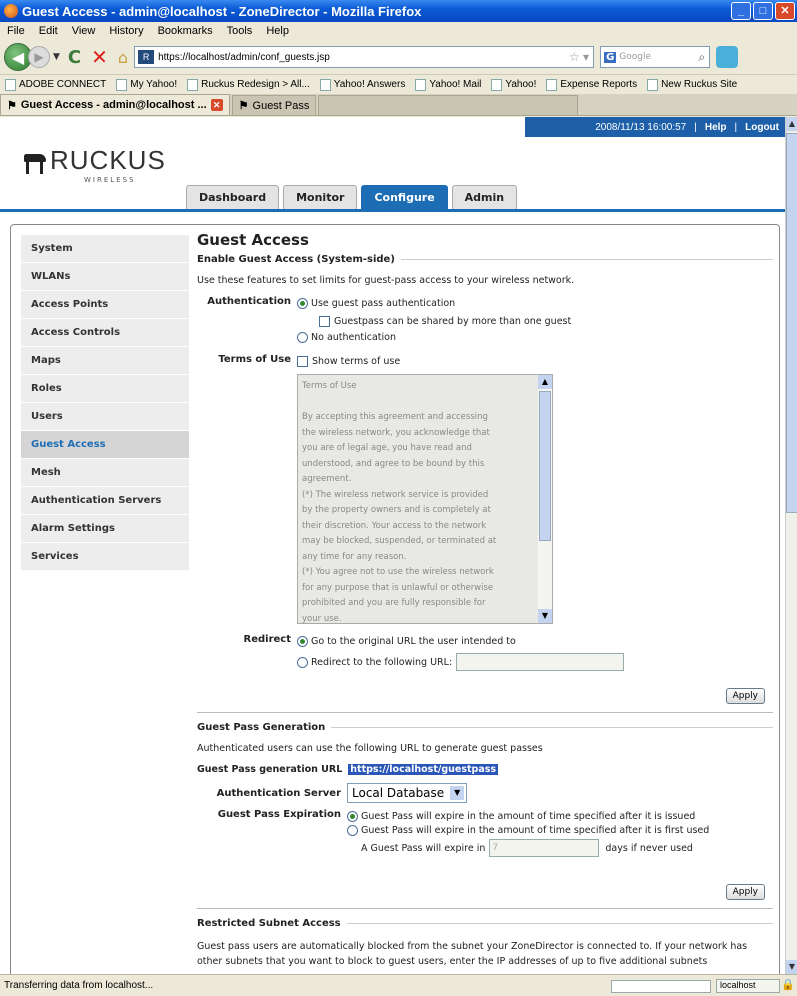 This screenshot has height=996, width=797. I want to click on history-dropdown-icon: ▼, so click(56, 57).